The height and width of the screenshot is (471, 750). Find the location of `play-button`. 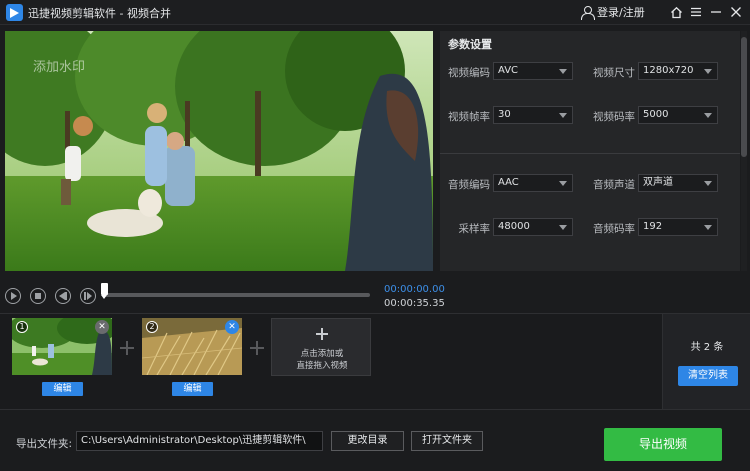

play-button is located at coordinates (13, 296).